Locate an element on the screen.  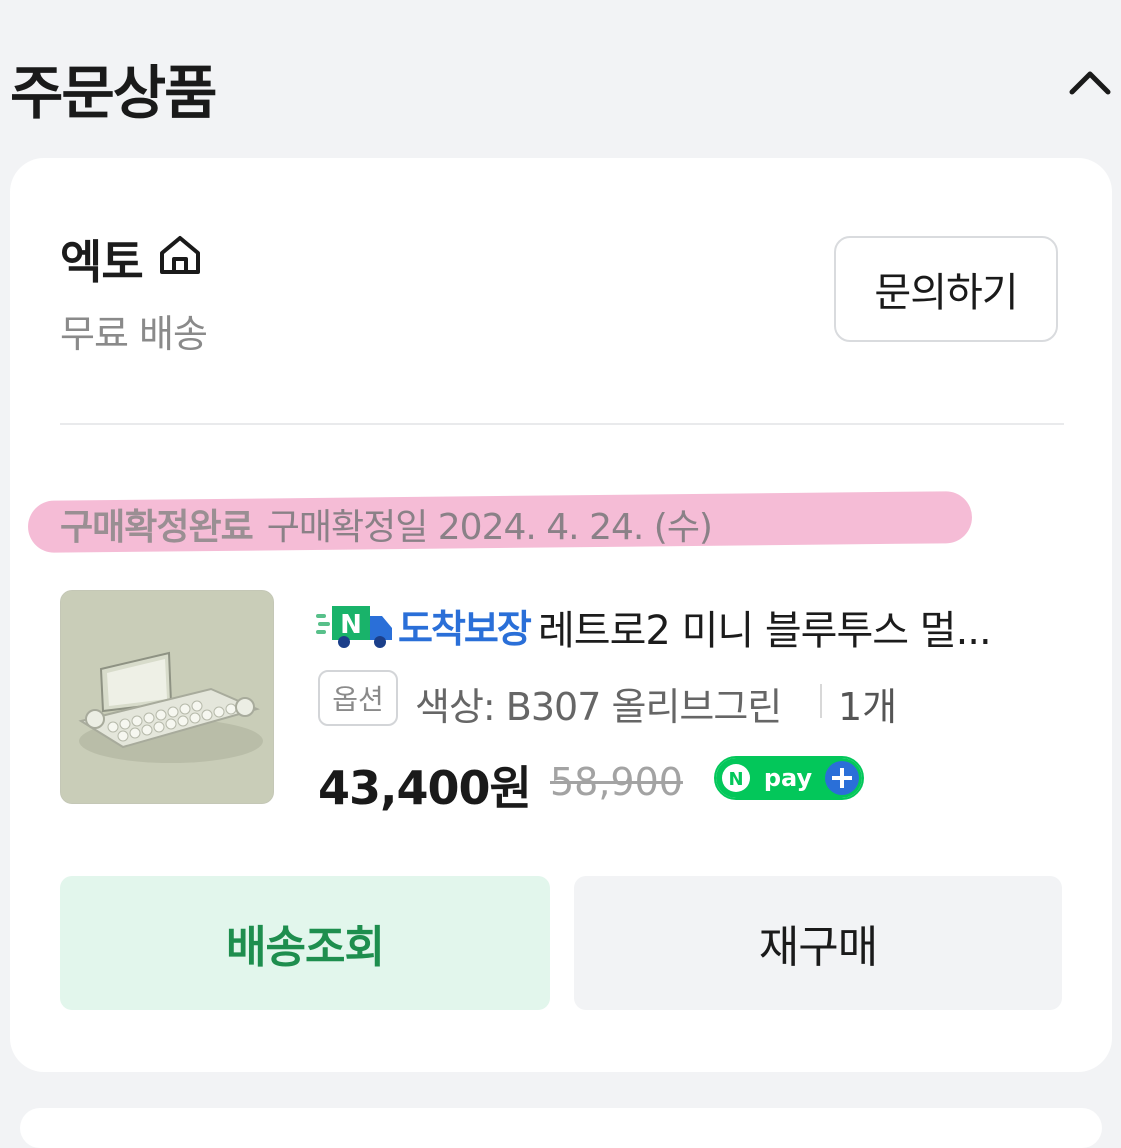
svg-text: pay is located at coordinates (788, 778).